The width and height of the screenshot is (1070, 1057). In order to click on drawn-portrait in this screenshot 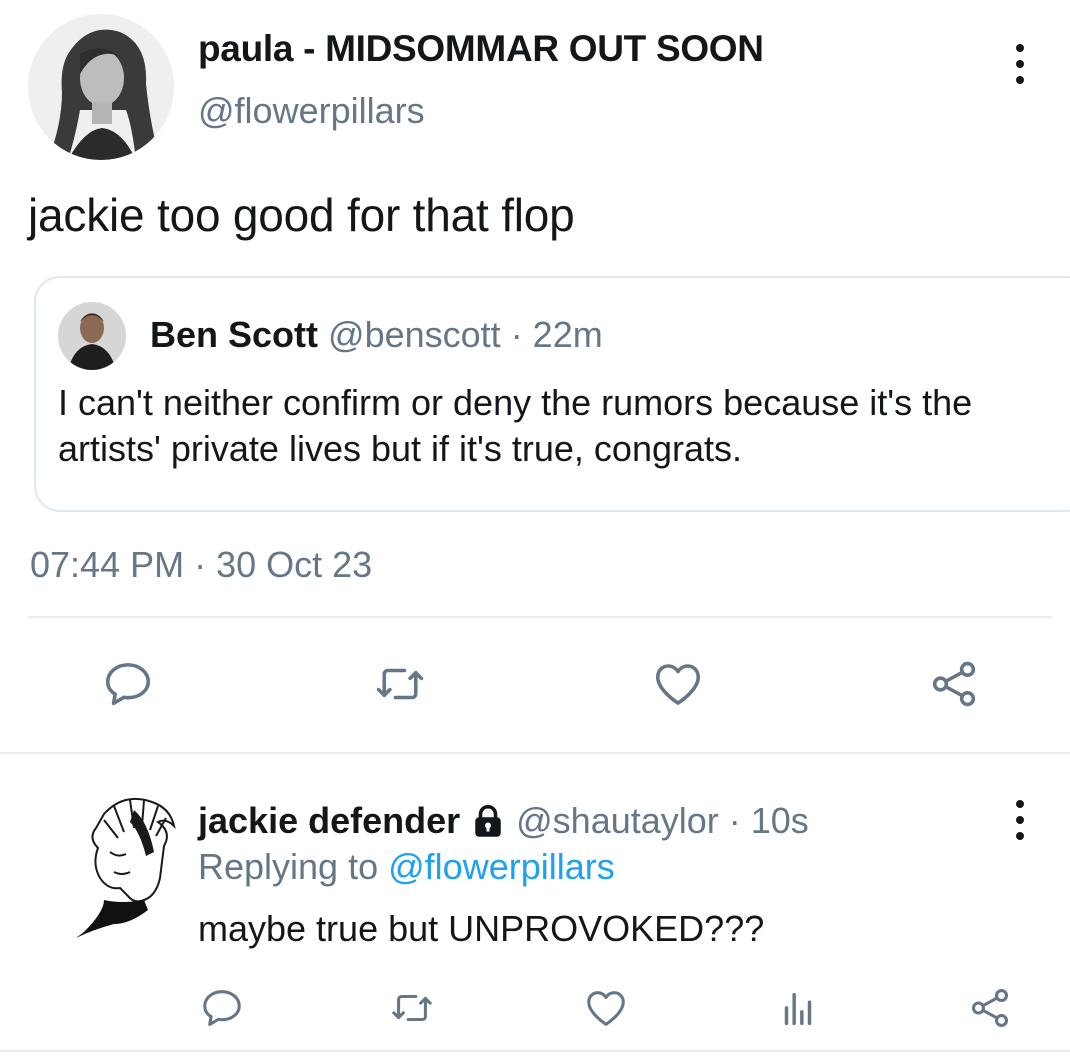, I will do `click(126, 868)`.